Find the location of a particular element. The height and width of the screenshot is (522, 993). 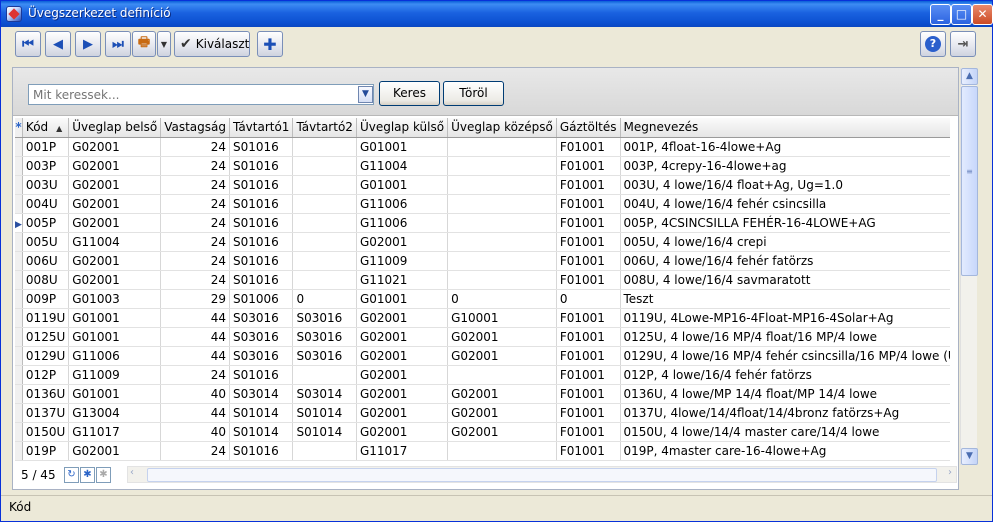

scroll-down-button: ▼ is located at coordinates (969, 456).